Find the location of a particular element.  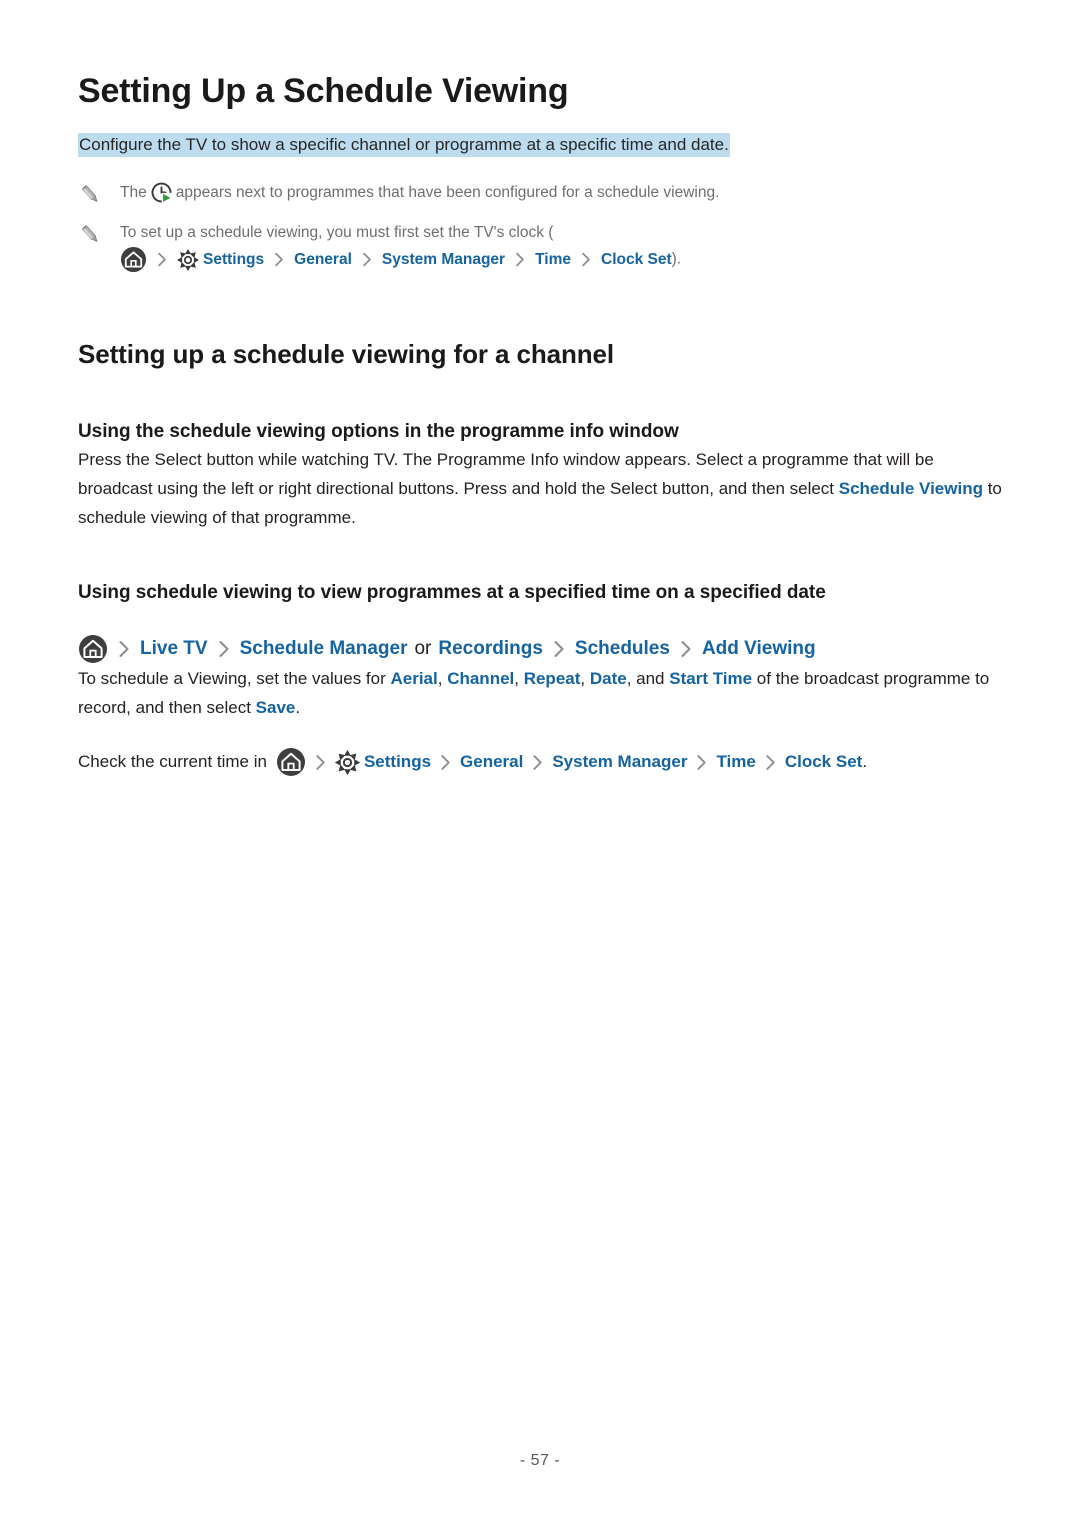

check-time-text-after: . is located at coordinates (865, 761).